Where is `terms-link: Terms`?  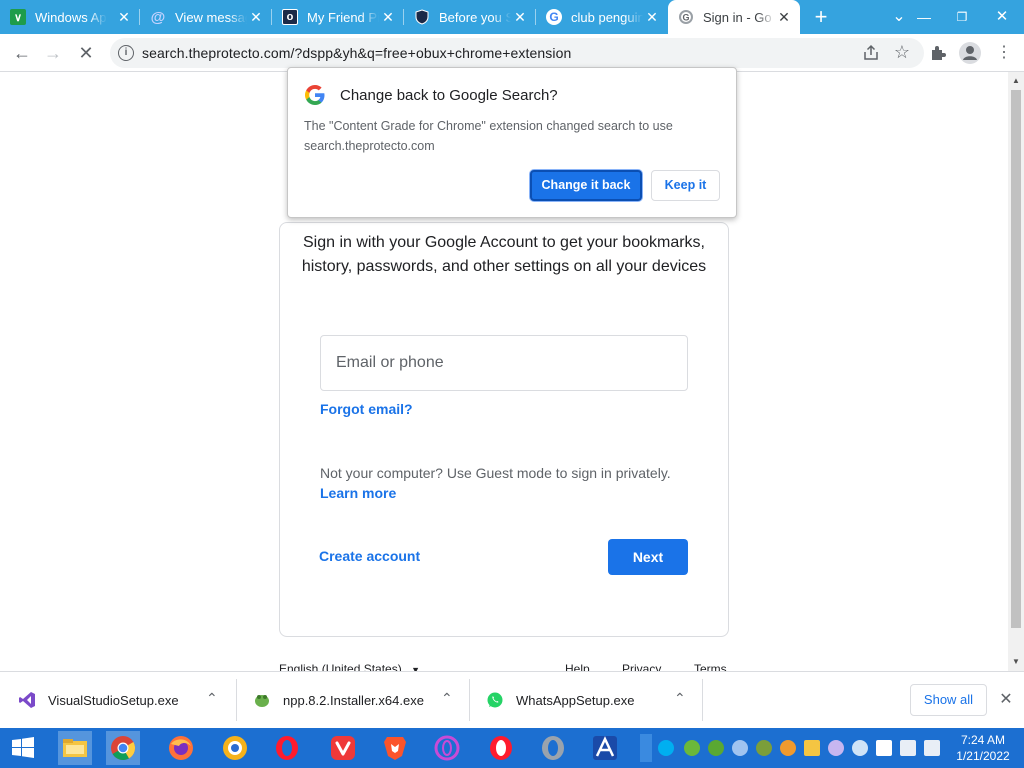 terms-link: Terms is located at coordinates (710, 666).